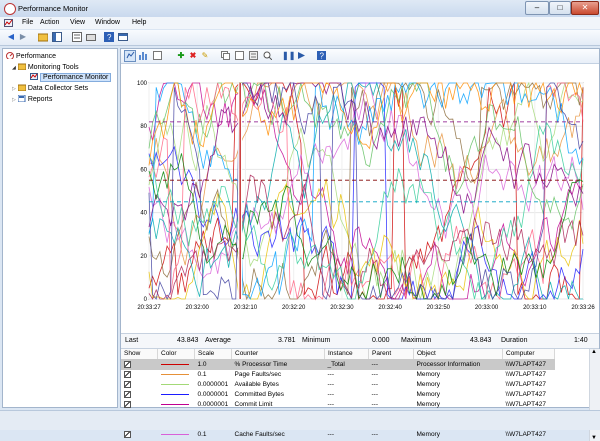 Image resolution: width=600 pixels, height=441 pixels. I want to click on main-toolbar: ◀ ▶ ?, so click(300, 38).